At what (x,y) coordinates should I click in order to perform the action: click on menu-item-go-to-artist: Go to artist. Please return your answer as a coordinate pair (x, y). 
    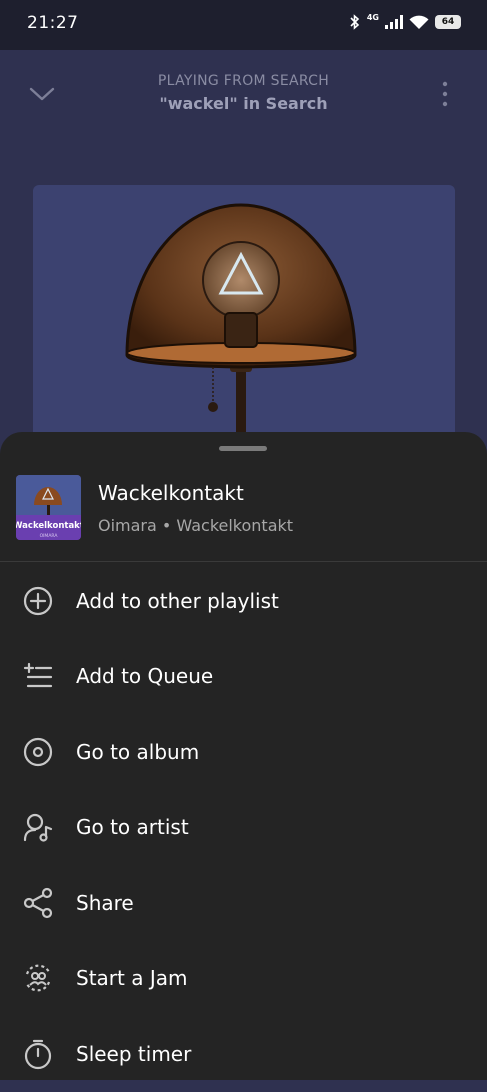
    Looking at the image, I should click on (243, 828).